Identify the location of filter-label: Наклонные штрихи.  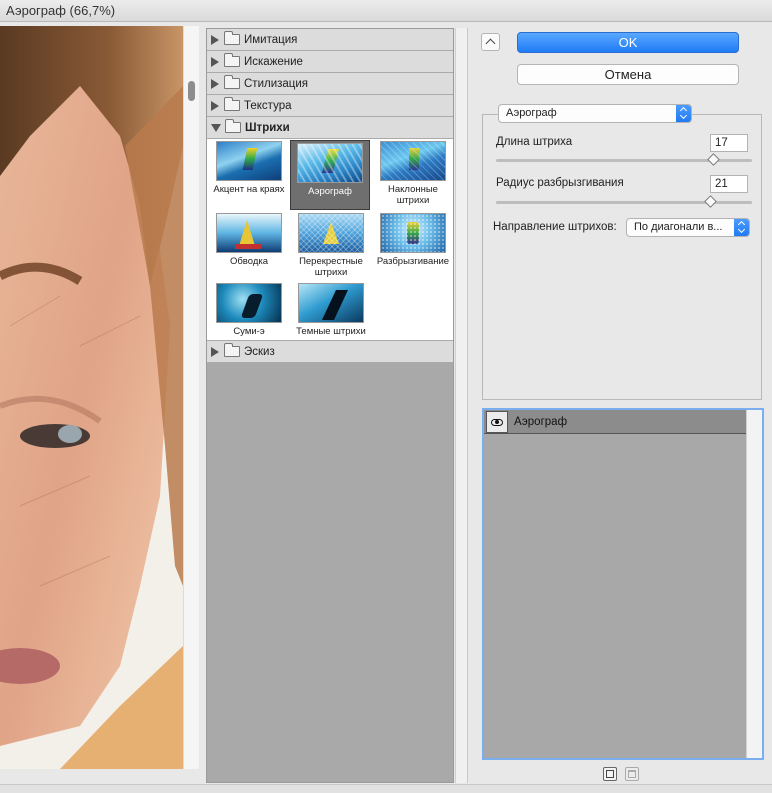
(413, 195).